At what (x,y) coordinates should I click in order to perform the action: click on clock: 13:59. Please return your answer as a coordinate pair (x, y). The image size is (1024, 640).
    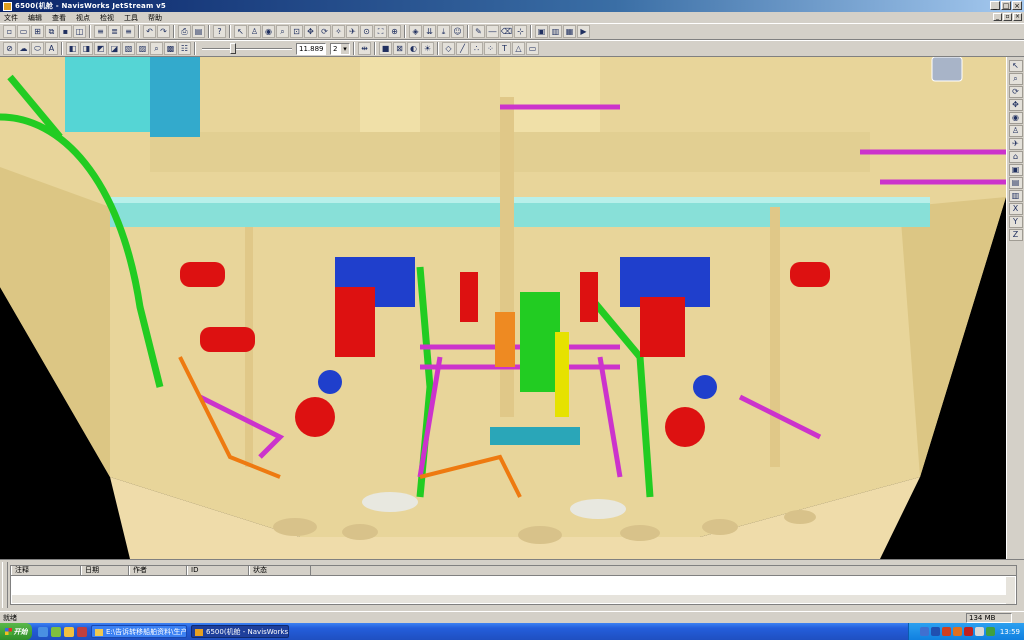
    Looking at the image, I should click on (1010, 632).